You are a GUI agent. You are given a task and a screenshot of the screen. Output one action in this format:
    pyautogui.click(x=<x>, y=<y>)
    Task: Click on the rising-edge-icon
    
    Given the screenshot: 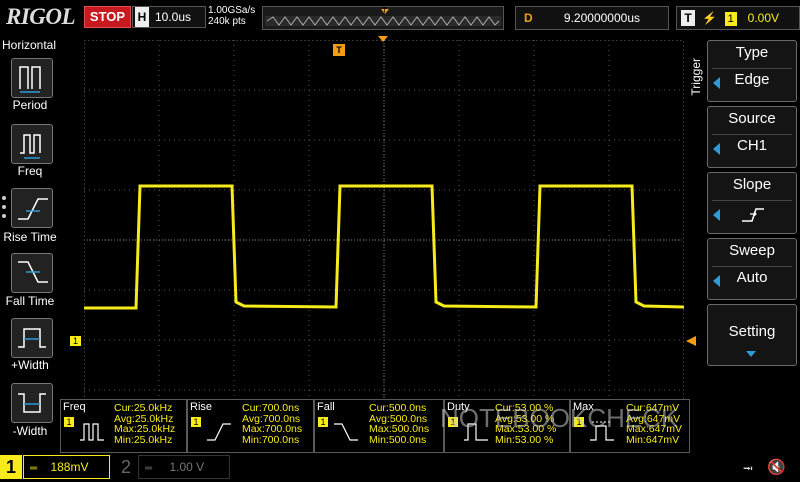 What is the action you would take?
    pyautogui.click(x=753, y=215)
    